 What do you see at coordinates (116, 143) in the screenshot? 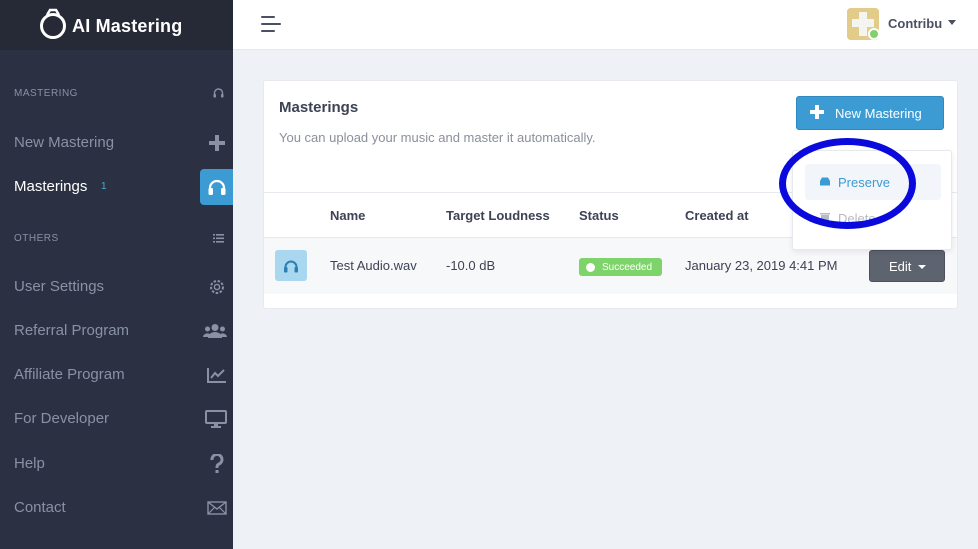
I see `sidebar-item-new-mastering: New Mastering` at bounding box center [116, 143].